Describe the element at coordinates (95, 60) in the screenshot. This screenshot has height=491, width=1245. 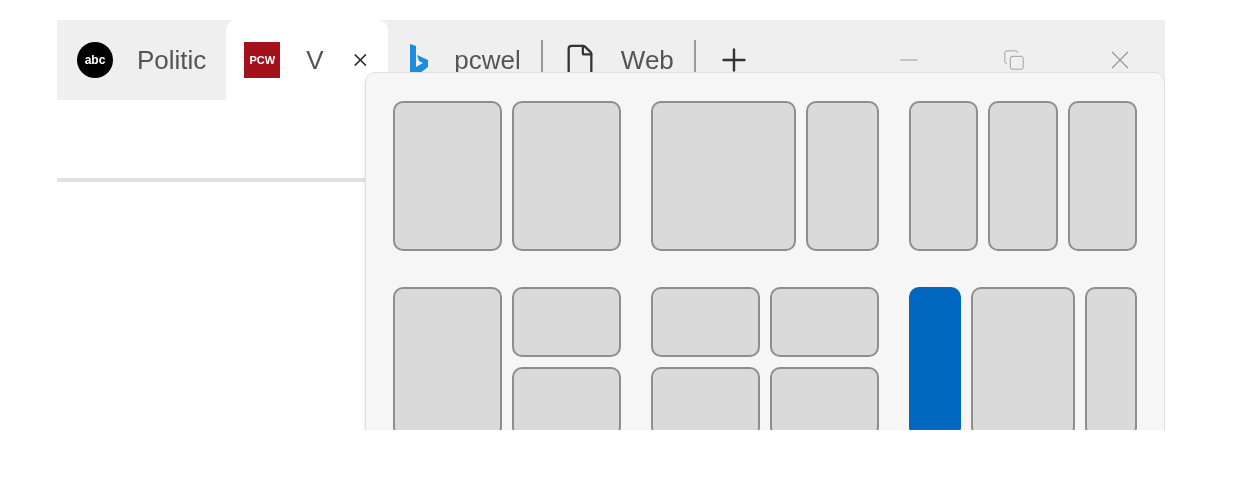
I see `site-logo-icon: abc` at that location.